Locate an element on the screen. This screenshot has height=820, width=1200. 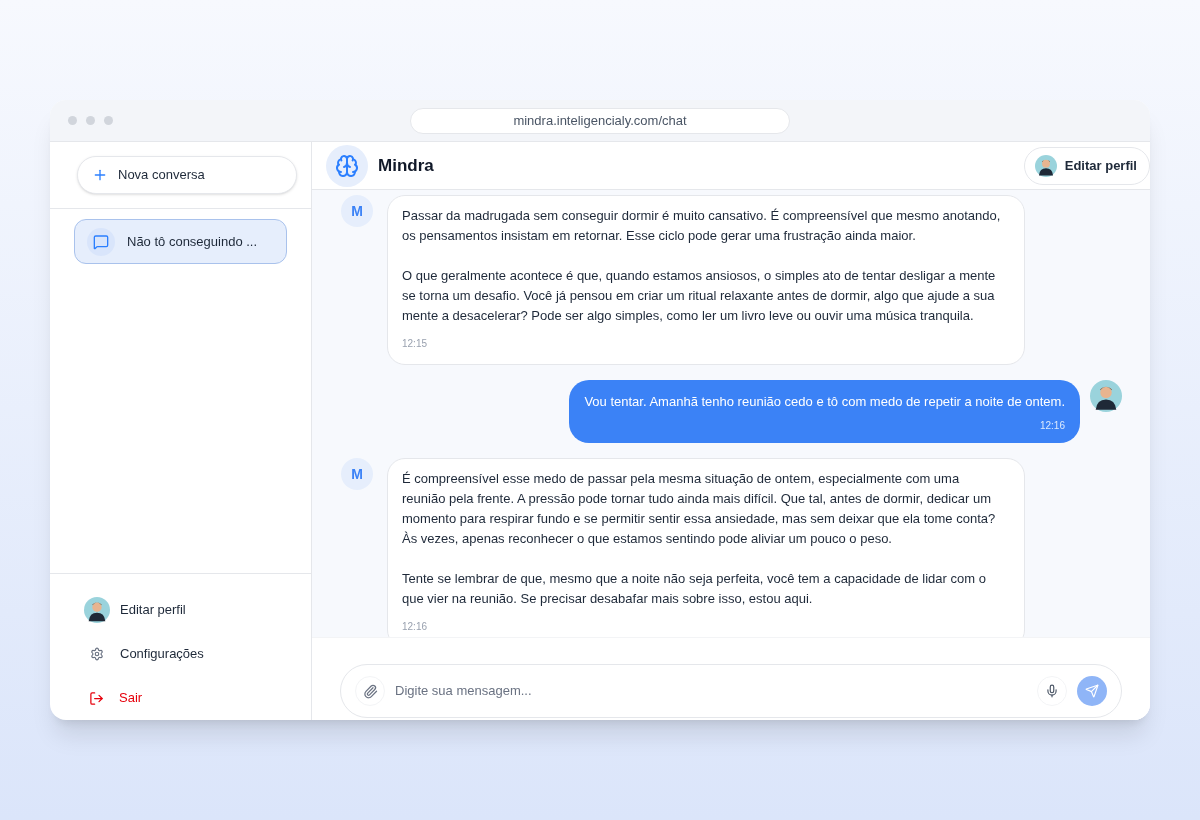
address-bar: mindra.inteligencialy.com/chat is located at coordinates (600, 121).